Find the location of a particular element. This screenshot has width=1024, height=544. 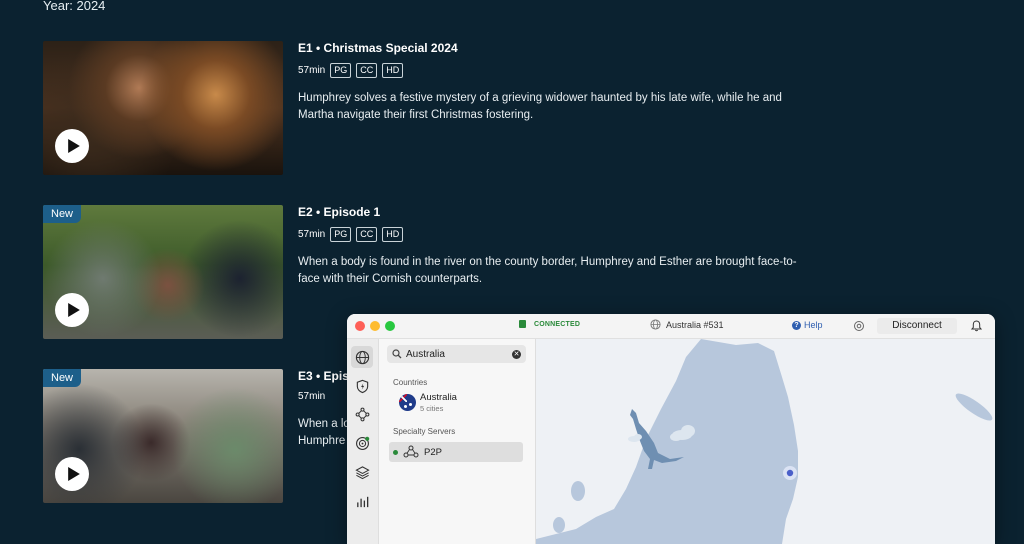

country-item-australia: Australia 5 cities is located at coordinates (428, 402).